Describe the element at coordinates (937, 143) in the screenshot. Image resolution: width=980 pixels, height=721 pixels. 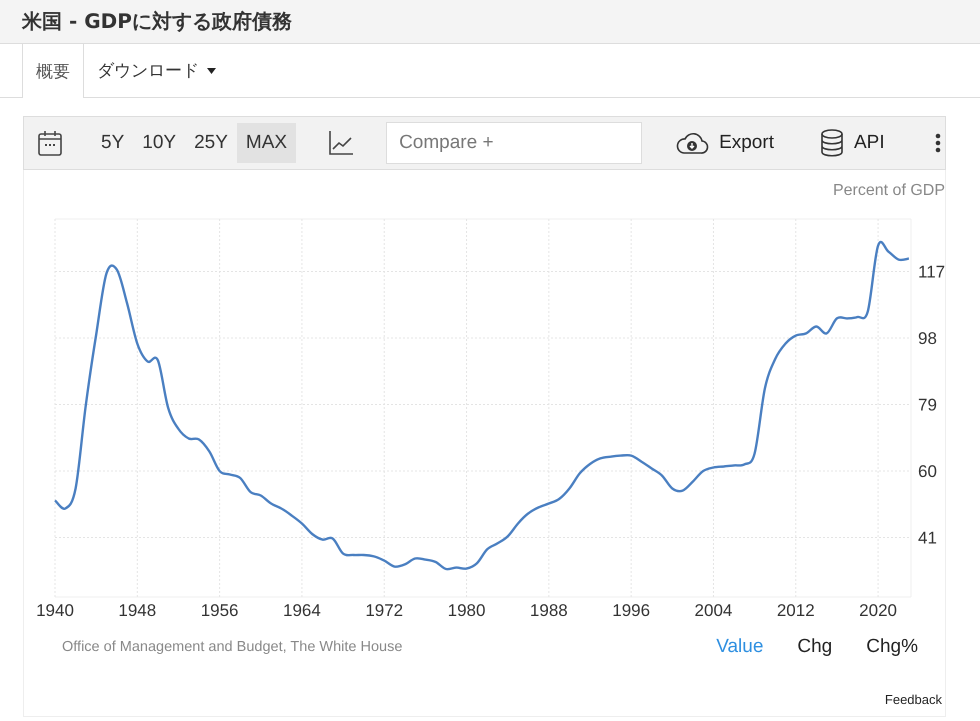
I see `more-icon` at that location.